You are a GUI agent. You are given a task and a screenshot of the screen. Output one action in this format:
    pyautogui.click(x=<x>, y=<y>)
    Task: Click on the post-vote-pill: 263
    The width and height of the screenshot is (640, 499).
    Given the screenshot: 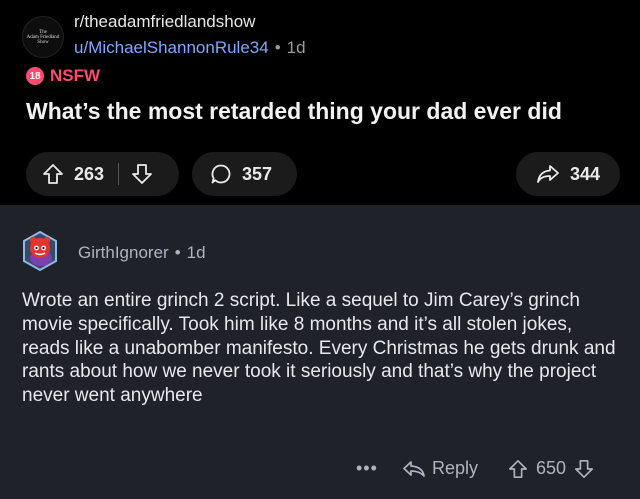 What is the action you would take?
    pyautogui.click(x=102, y=174)
    